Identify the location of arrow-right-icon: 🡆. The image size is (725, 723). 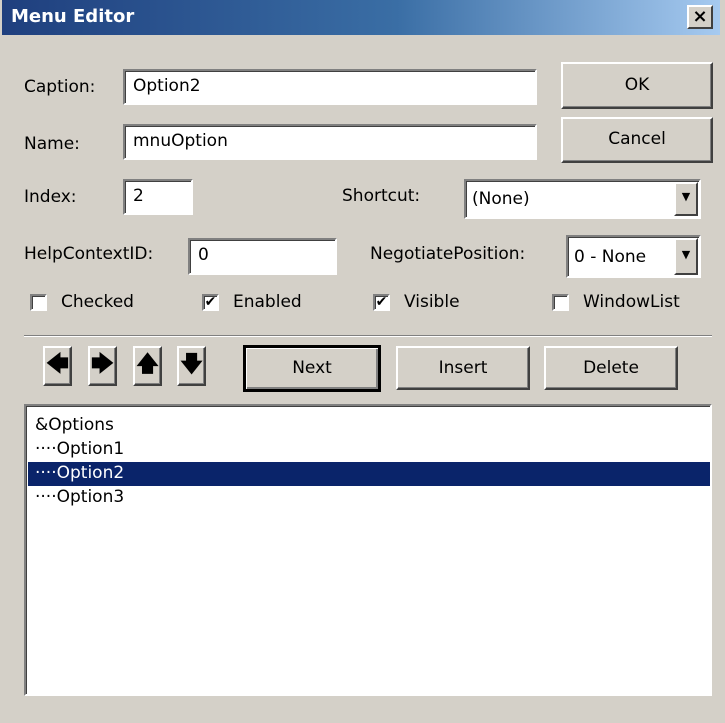
(102, 364).